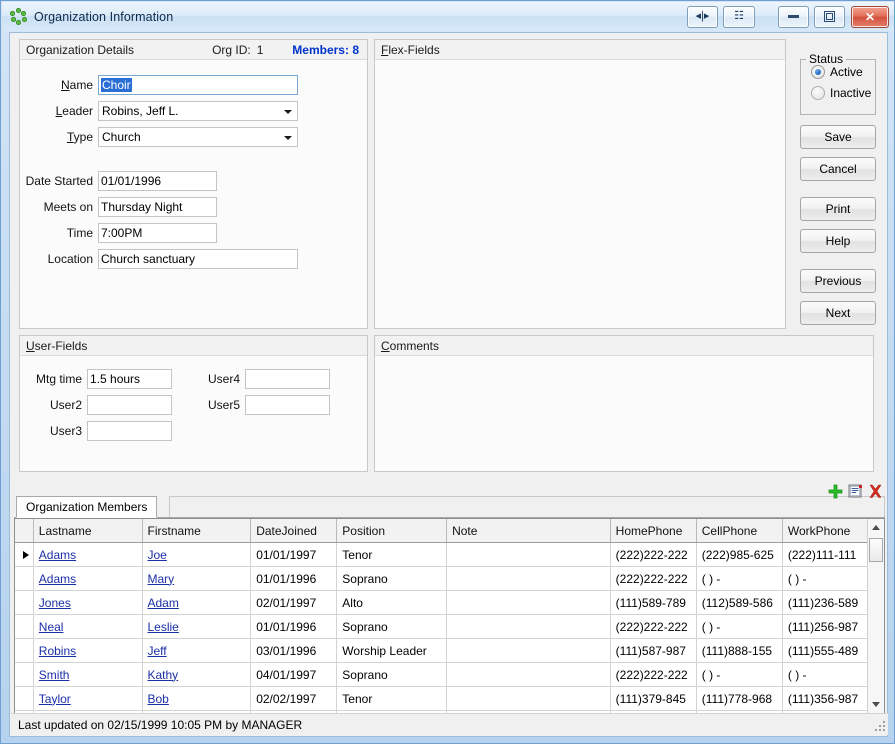 The width and height of the screenshot is (895, 744). Describe the element at coordinates (392, 602) in the screenshot. I see `cell-position: Alto` at that location.